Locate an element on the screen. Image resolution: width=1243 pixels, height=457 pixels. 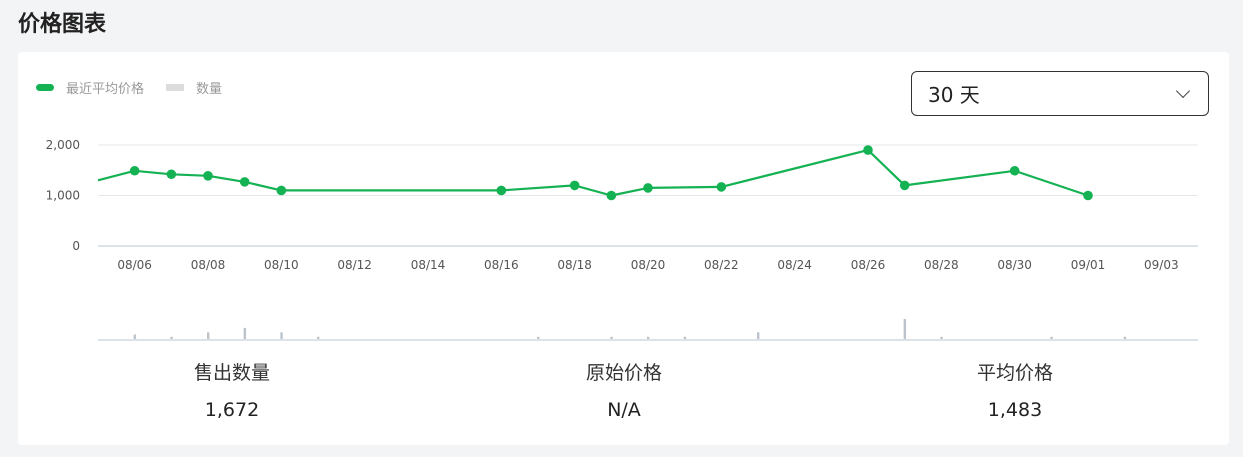
x-tick-label: 09/03 is located at coordinates (1161, 265).